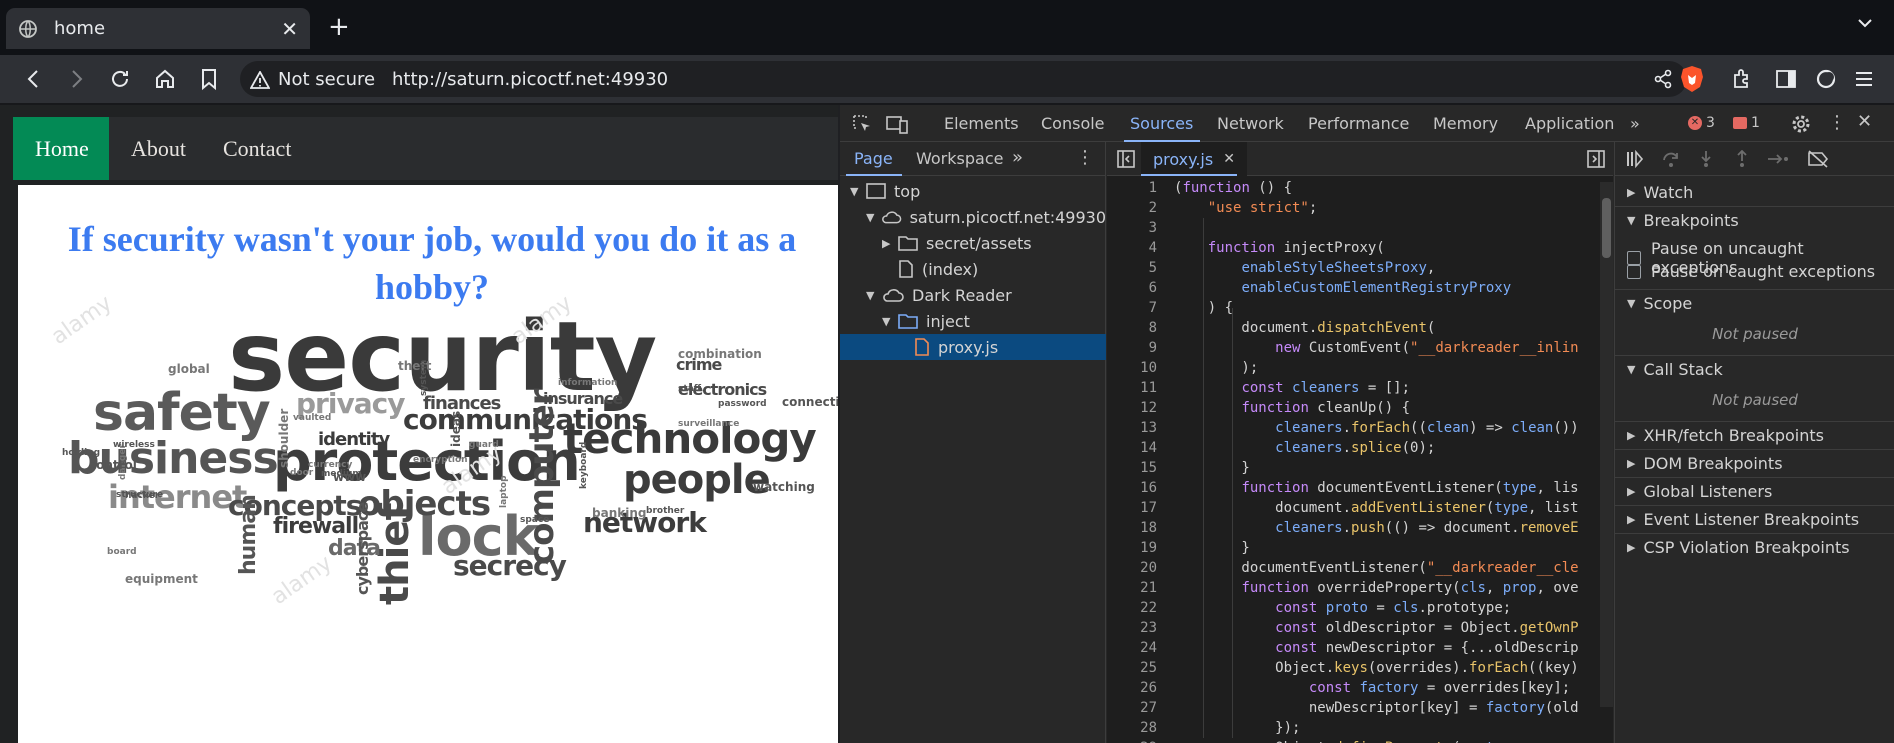 The height and width of the screenshot is (743, 1894). Describe the element at coordinates (34, 79) in the screenshot. I see `back-icon` at that location.